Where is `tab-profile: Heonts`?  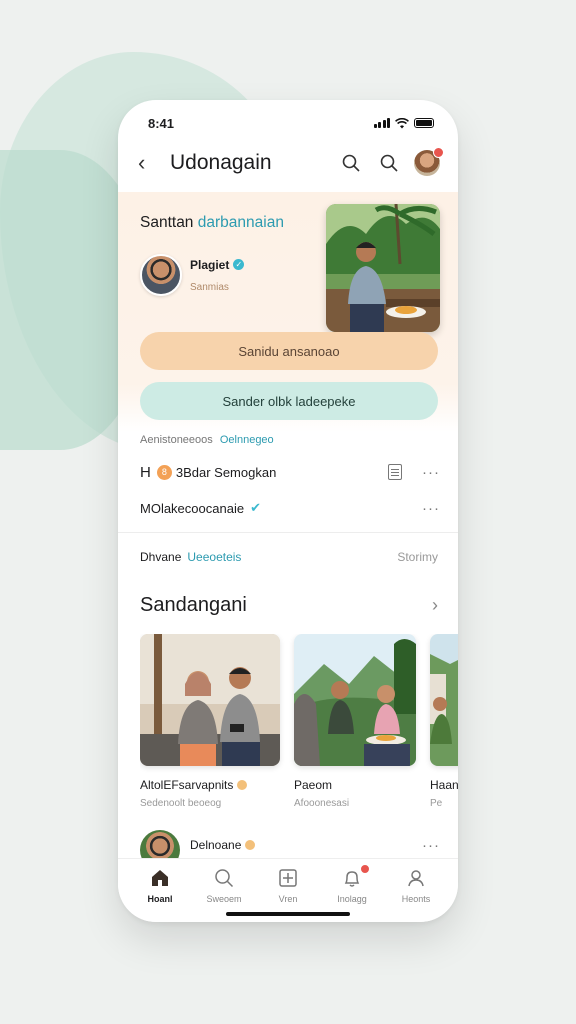 tab-profile: Heonts is located at coordinates (416, 894).